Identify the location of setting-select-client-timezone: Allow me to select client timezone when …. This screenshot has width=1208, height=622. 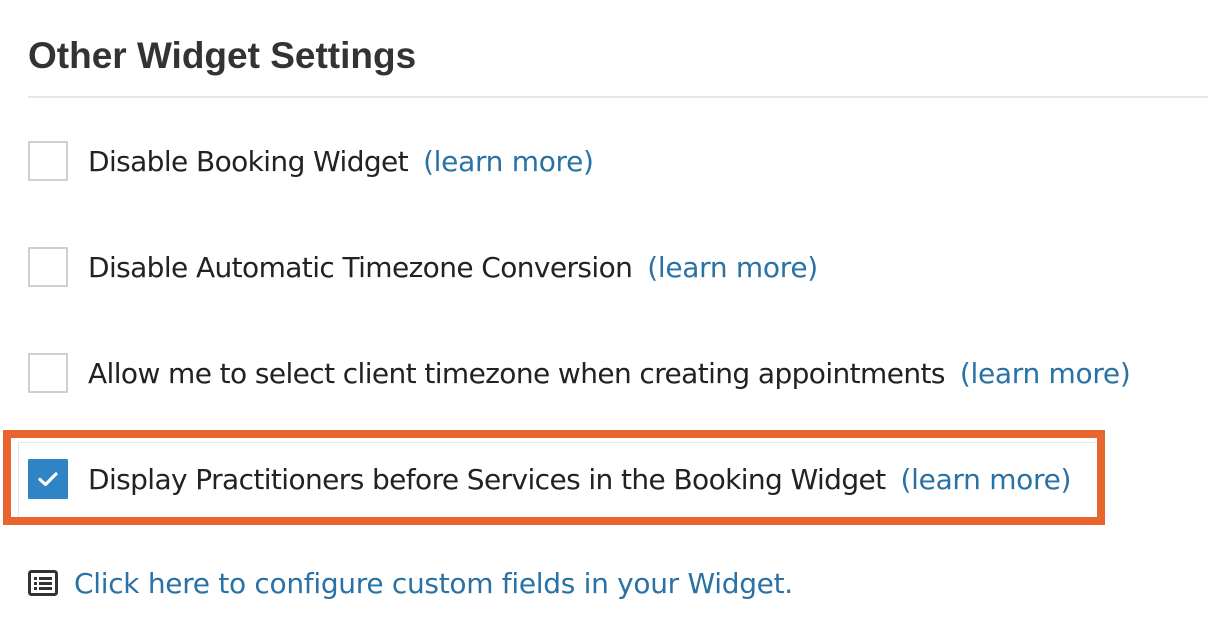
(579, 373).